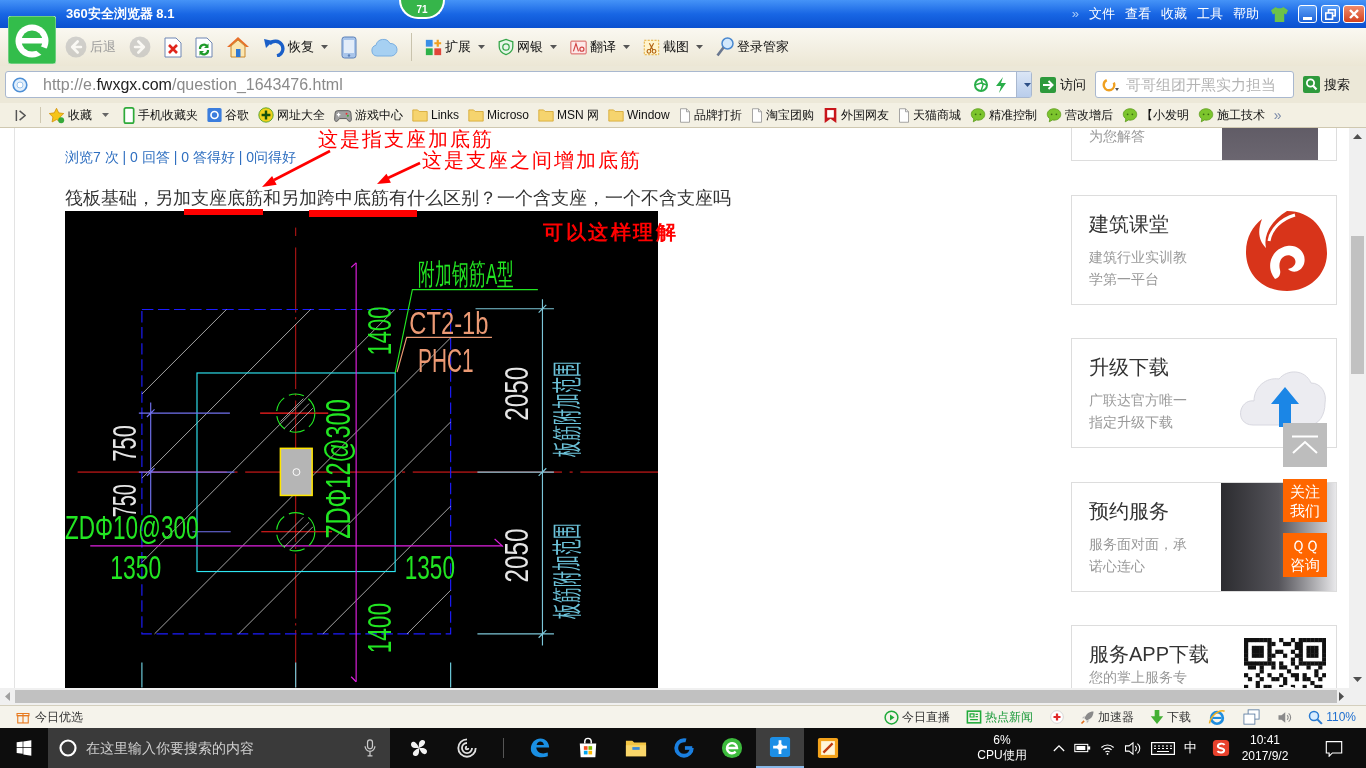 This screenshot has height=768, width=1366. Describe the element at coordinates (1174, 14) in the screenshot. I see `menu-item: 收藏` at that location.